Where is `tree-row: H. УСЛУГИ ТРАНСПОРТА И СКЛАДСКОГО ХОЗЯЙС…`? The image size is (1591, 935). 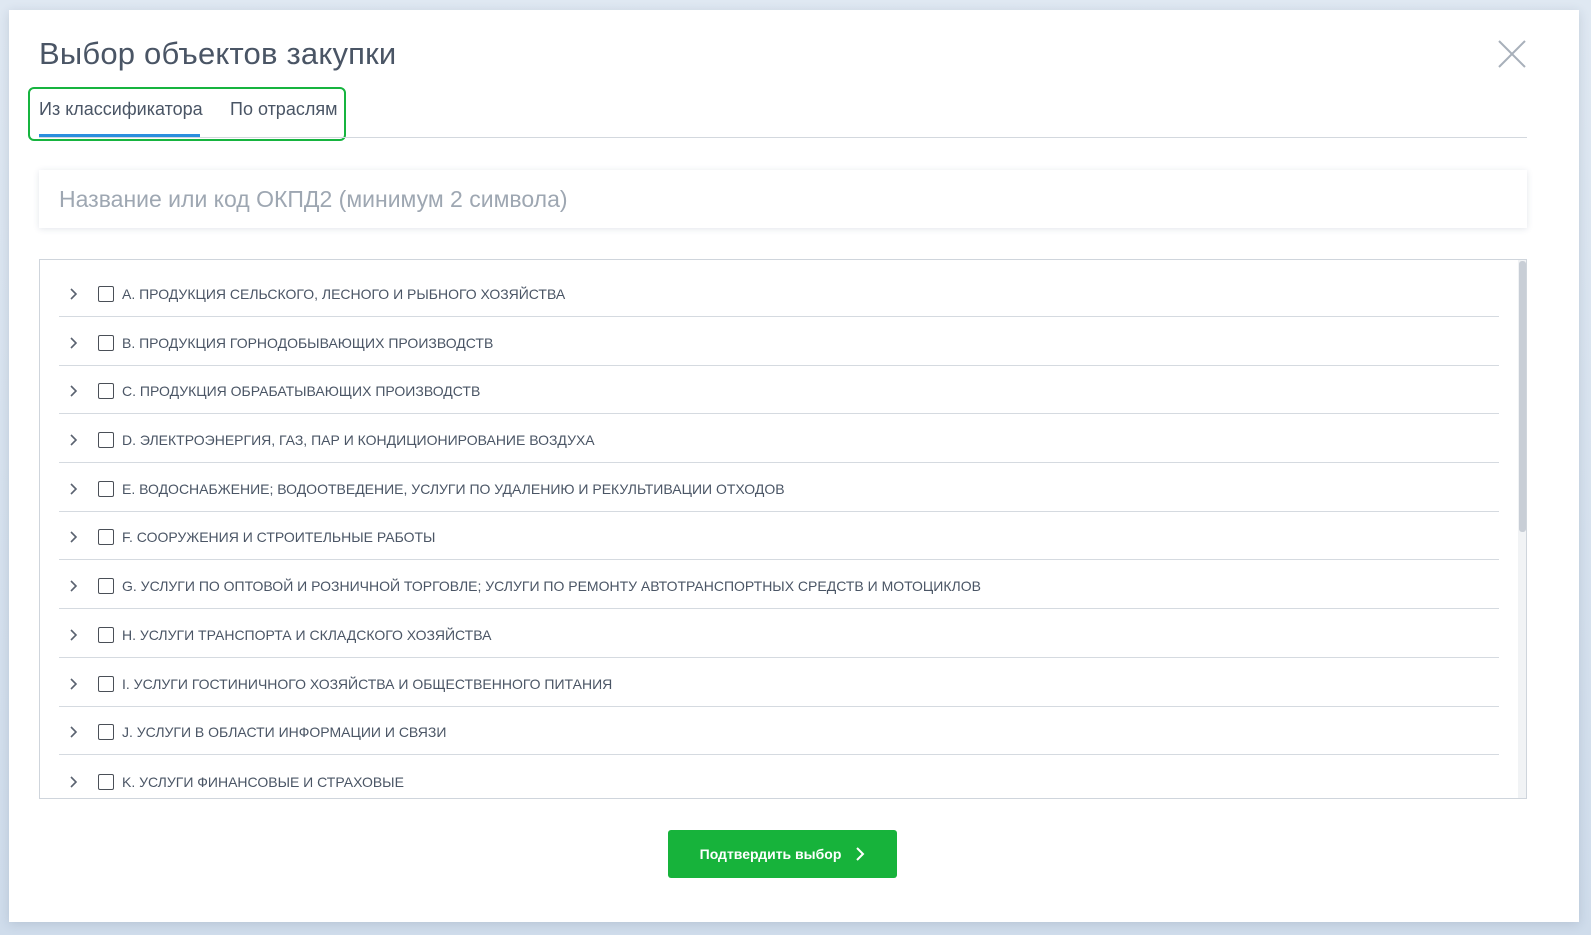 tree-row: H. УСЛУГИ ТРАНСПОРТА И СКЛАДСКОГО ХОЗЯЙС… is located at coordinates (779, 633).